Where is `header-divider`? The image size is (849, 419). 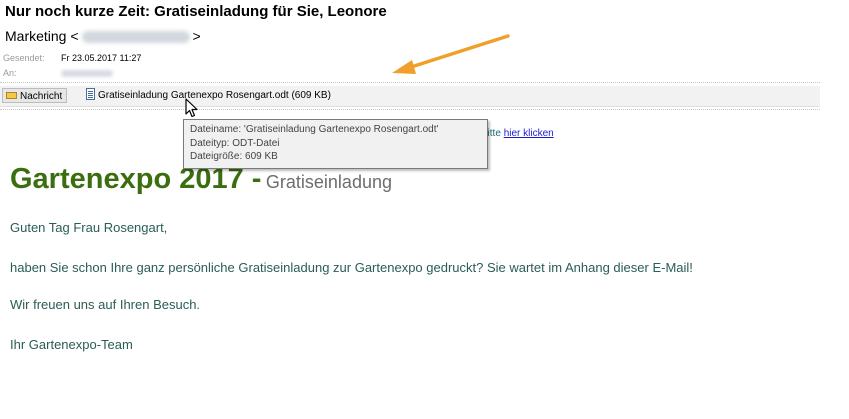 header-divider is located at coordinates (410, 82).